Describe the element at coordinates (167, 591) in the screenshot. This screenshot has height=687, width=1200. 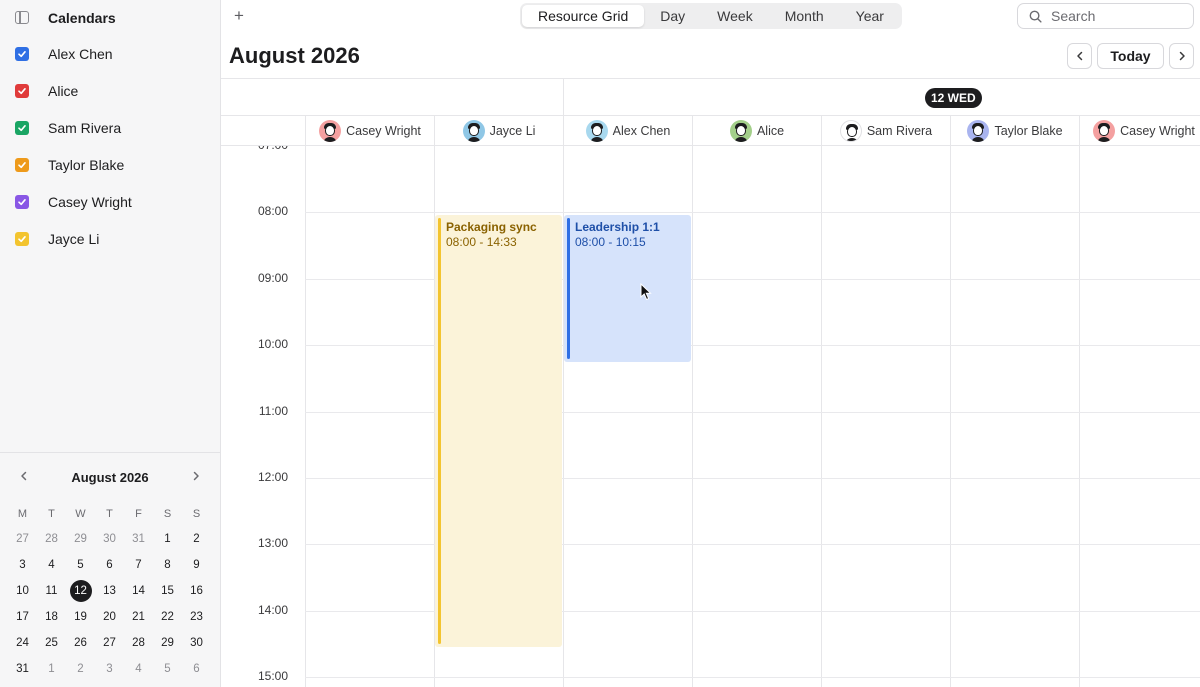
I see `mini-day: 15` at that location.